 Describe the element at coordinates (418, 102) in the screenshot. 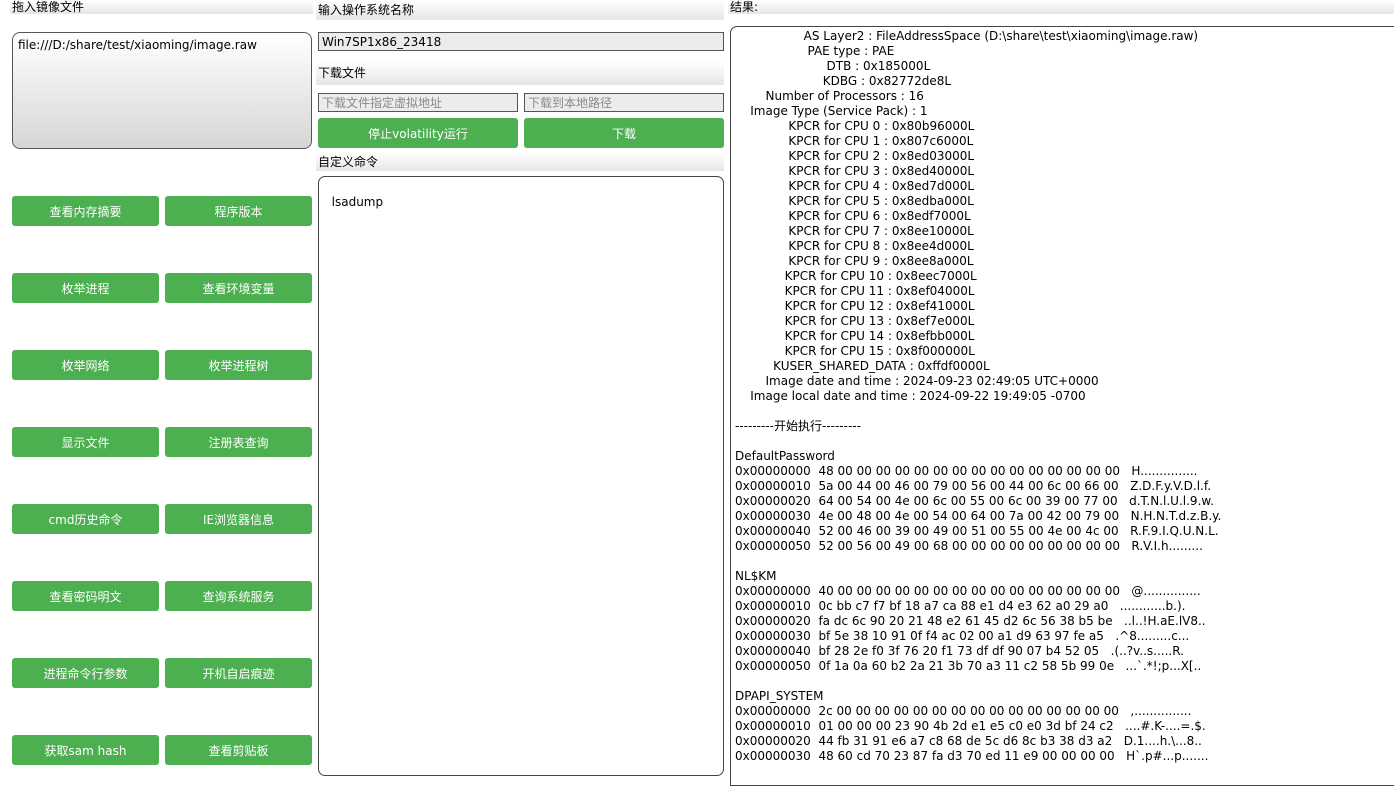

I see `download-virtual-address-input` at that location.